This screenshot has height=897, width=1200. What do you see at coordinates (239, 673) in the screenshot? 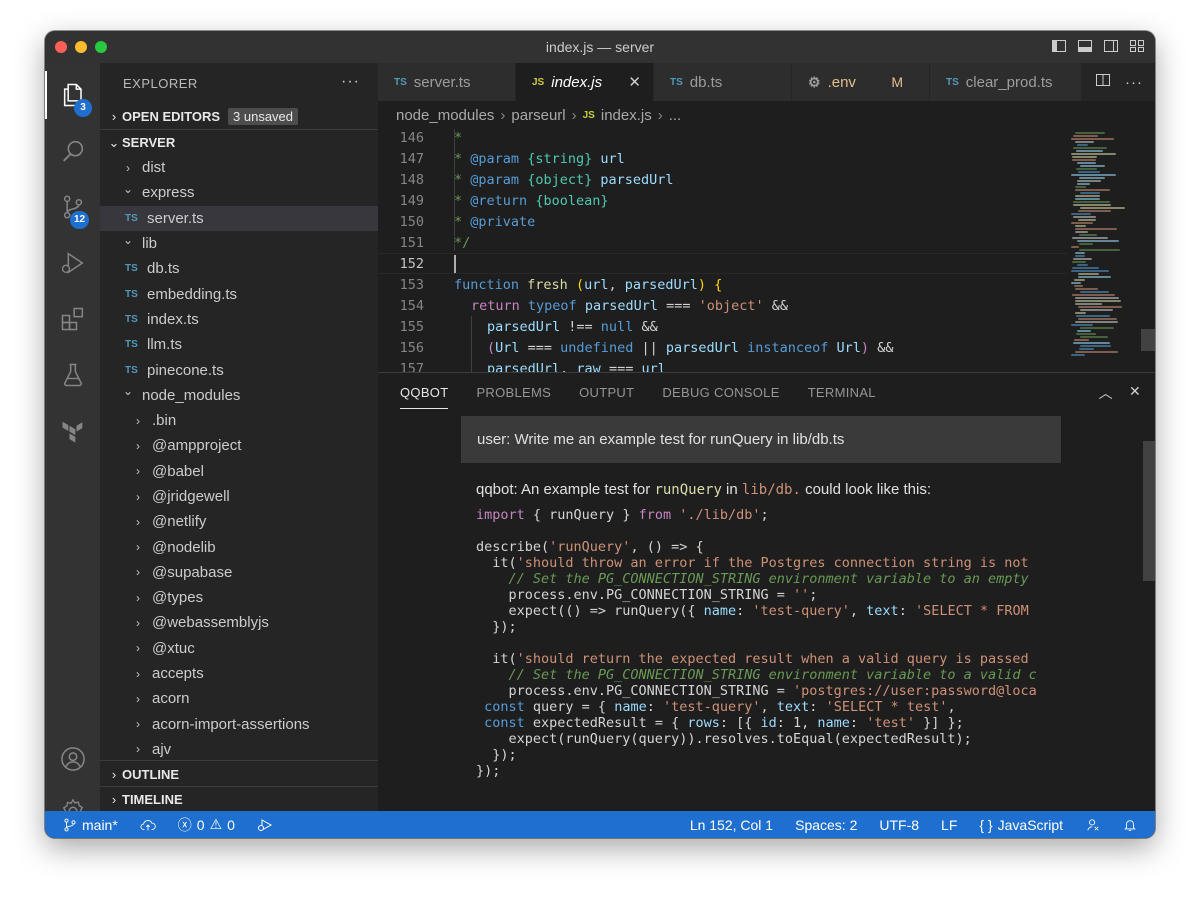
I see `folder-tree-item: › accepts` at bounding box center [239, 673].